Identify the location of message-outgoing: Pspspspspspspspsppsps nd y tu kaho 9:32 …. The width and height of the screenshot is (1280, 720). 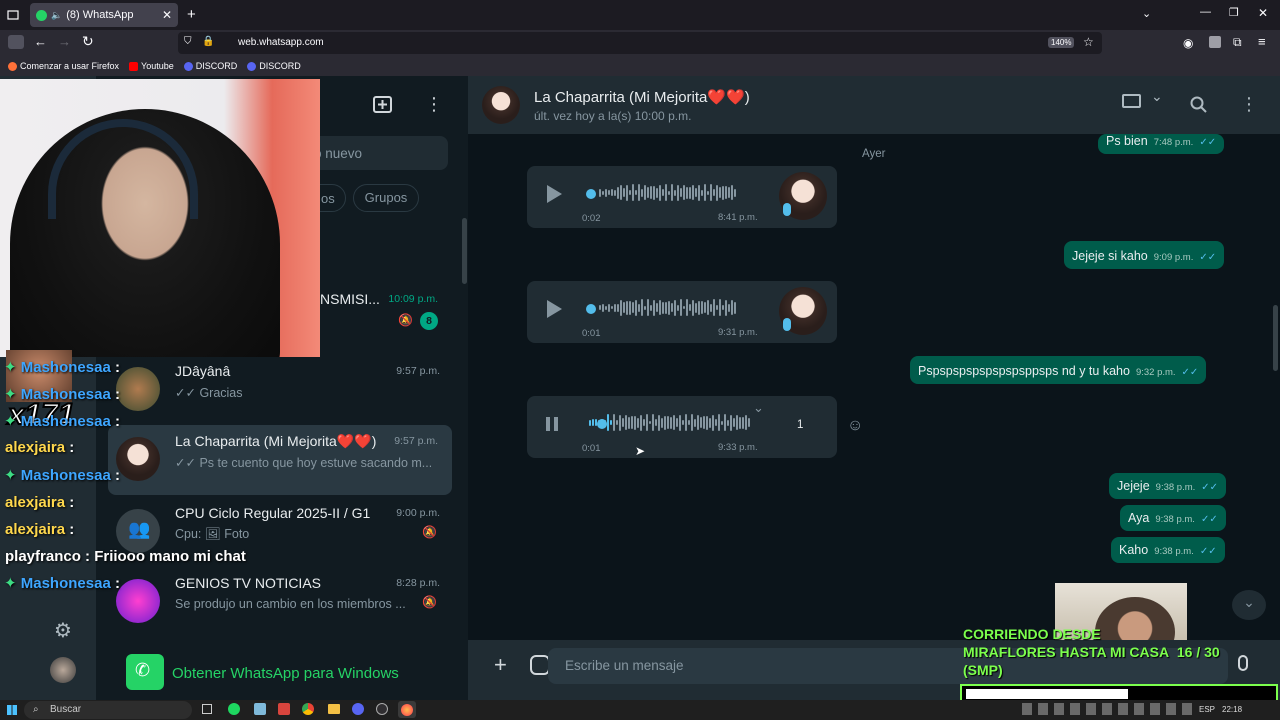
(1058, 370).